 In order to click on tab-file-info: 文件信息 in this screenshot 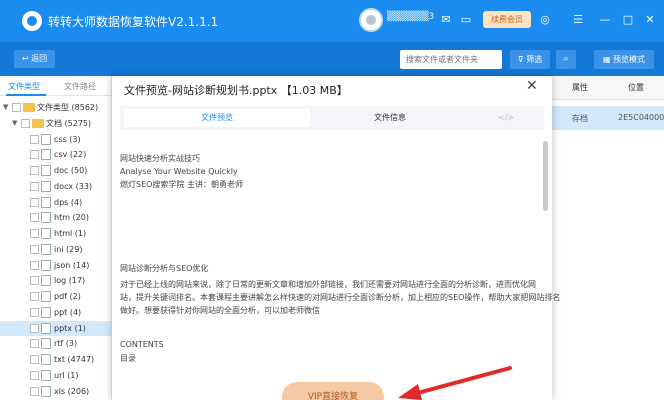, I will do `click(390, 118)`.